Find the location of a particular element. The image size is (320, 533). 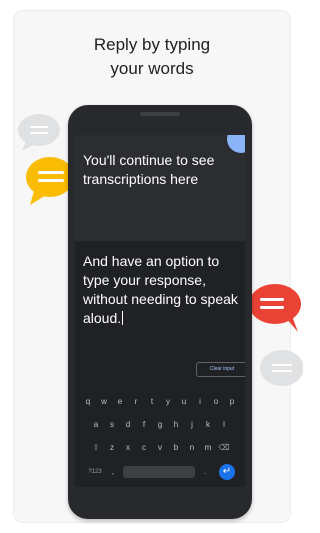

key-comma: , is located at coordinates (113, 472).